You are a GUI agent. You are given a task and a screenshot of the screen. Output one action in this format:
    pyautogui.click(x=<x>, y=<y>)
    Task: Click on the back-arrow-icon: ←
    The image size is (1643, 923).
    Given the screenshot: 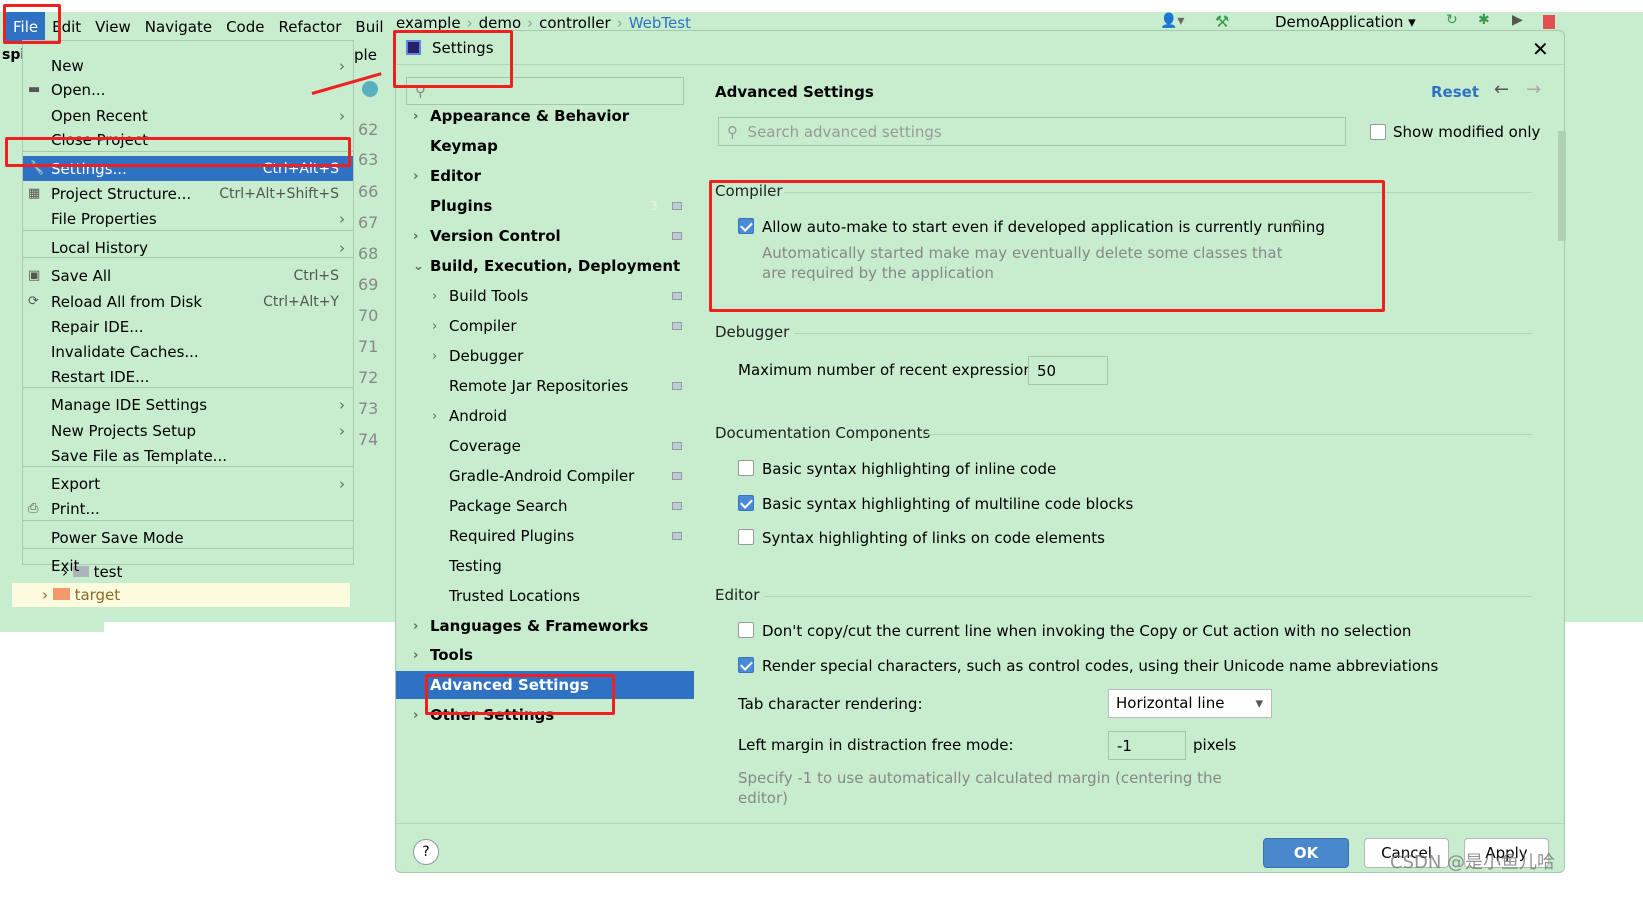 What is the action you would take?
    pyautogui.click(x=1501, y=89)
    